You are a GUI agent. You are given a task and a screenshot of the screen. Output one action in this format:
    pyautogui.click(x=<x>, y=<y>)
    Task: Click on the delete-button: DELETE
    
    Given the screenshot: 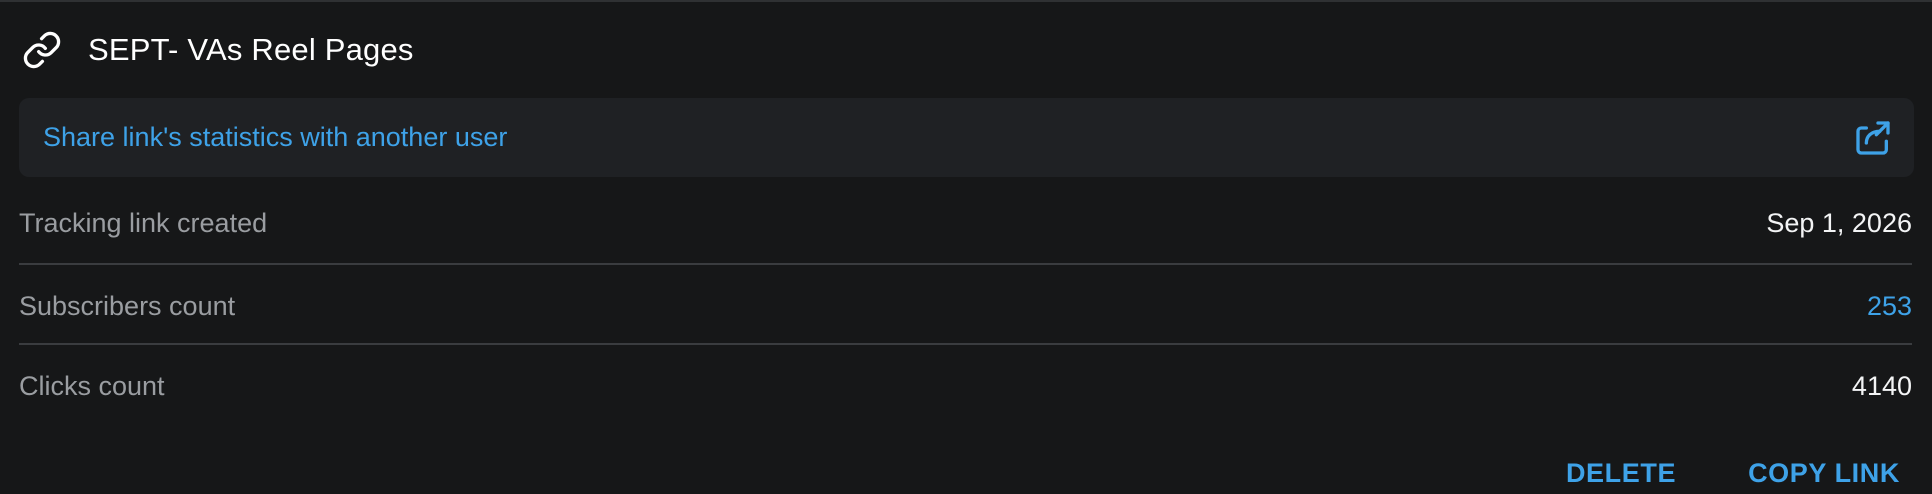 What is the action you would take?
    pyautogui.click(x=1621, y=473)
    